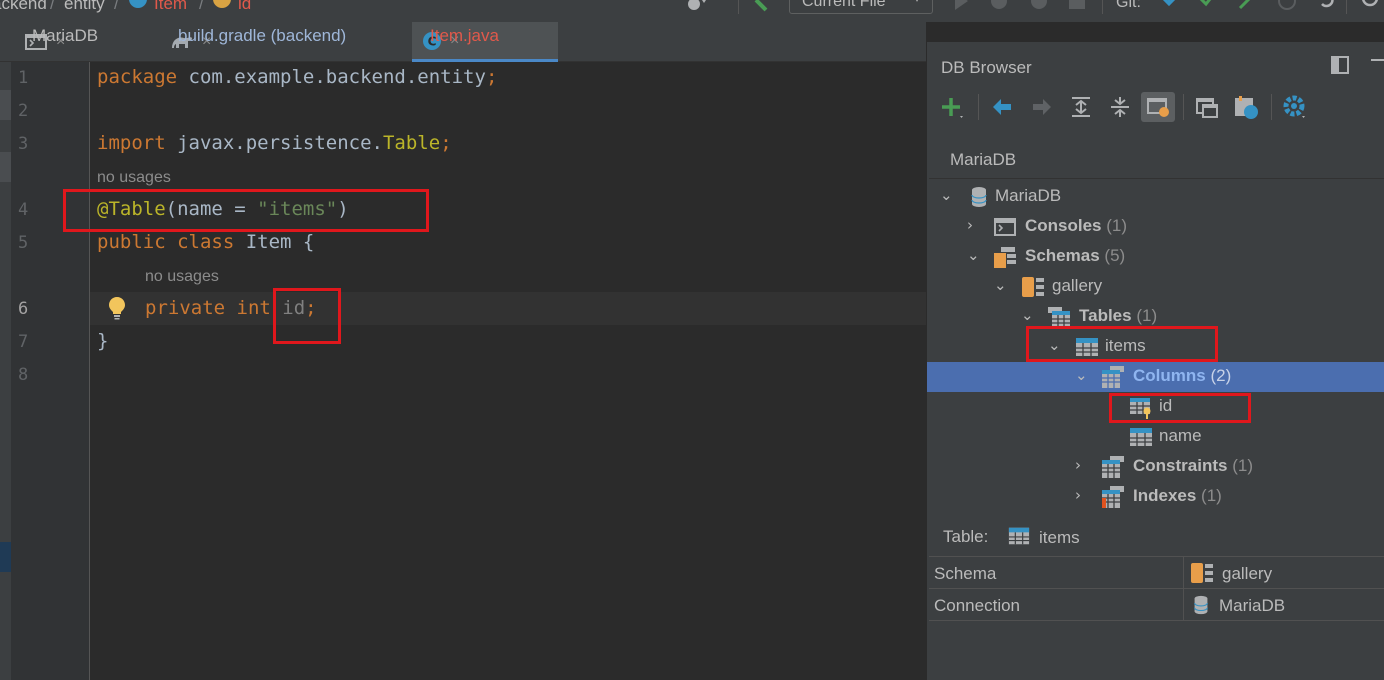 This screenshot has height=680, width=1384. I want to click on column-icon, so click(1141, 437).